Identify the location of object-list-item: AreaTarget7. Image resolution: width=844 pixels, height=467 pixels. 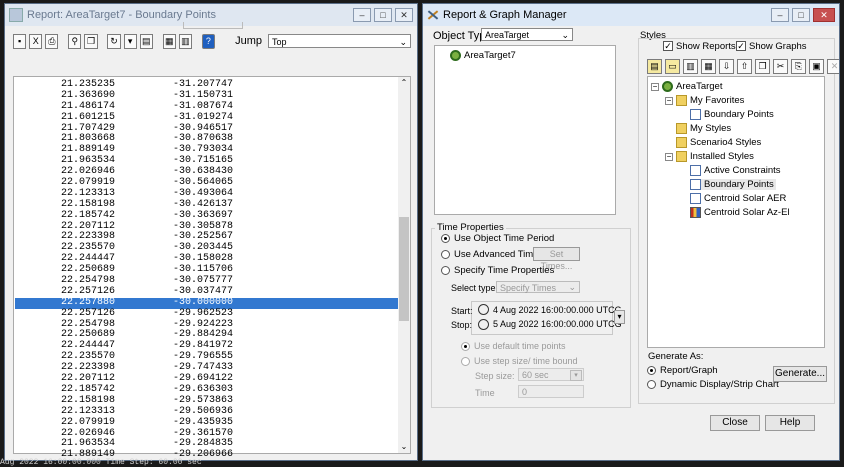
(483, 55).